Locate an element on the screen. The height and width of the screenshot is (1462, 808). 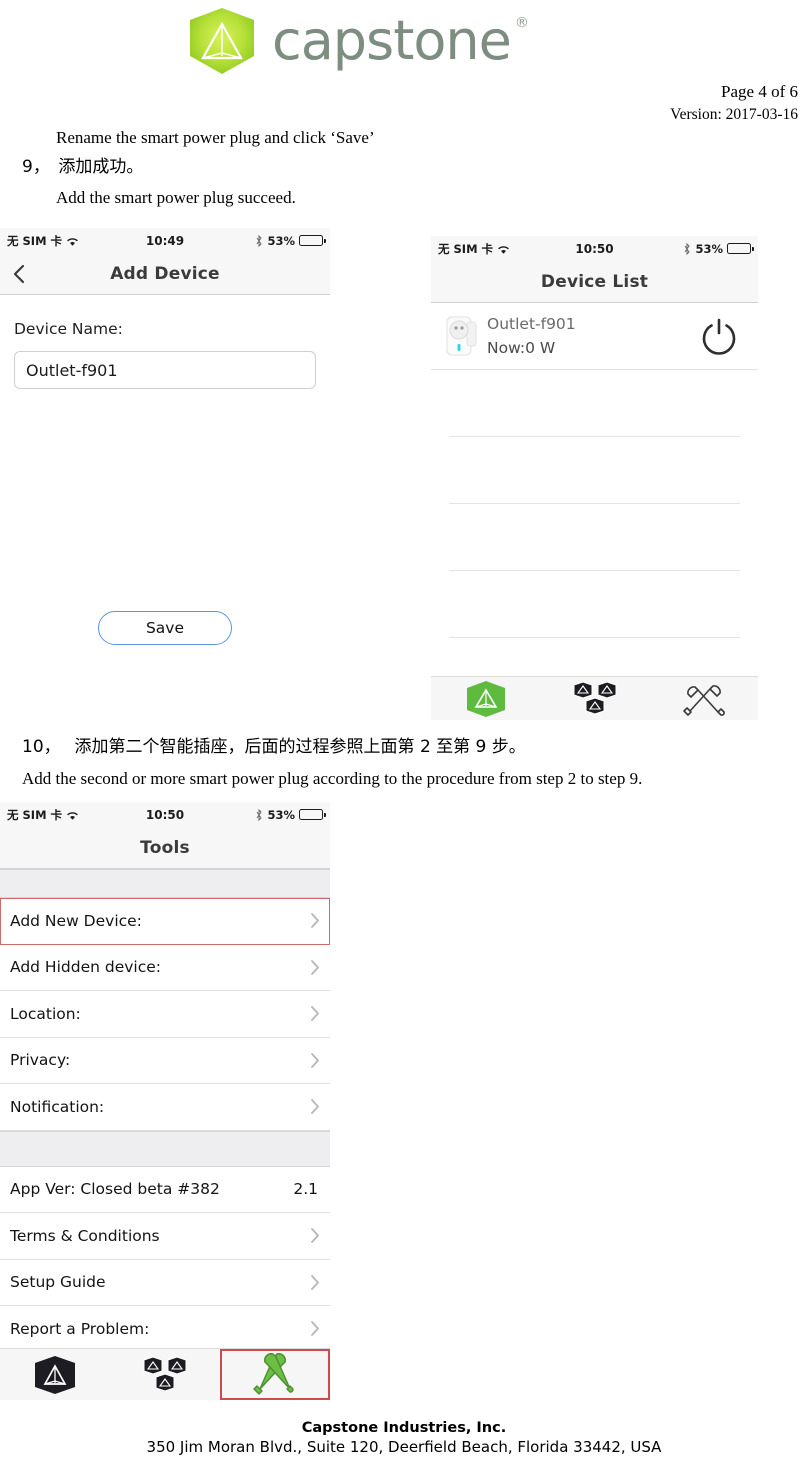
tools-row-privacy: Privacy: is located at coordinates (165, 1060).